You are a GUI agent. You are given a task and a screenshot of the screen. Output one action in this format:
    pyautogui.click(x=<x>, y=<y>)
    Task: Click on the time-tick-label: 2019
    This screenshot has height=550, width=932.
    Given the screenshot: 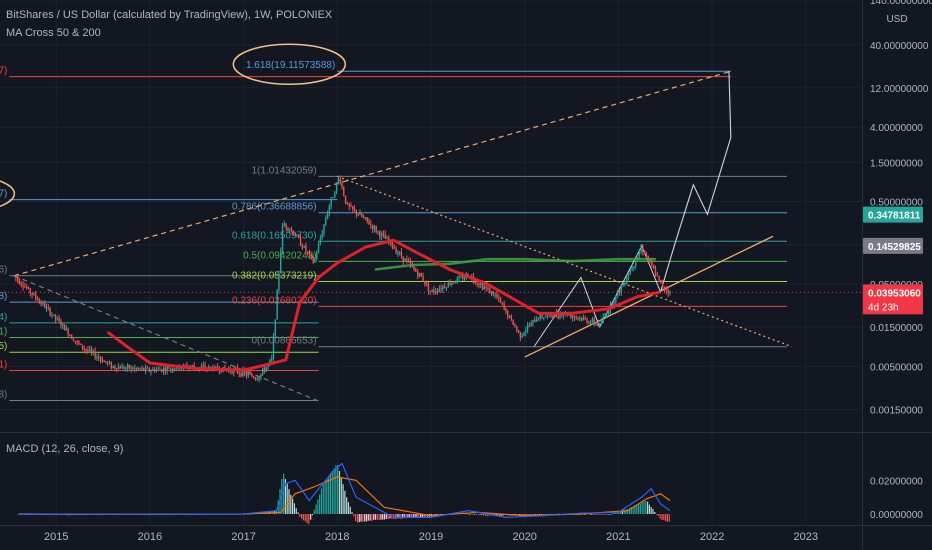 What is the action you would take?
    pyautogui.click(x=431, y=537)
    